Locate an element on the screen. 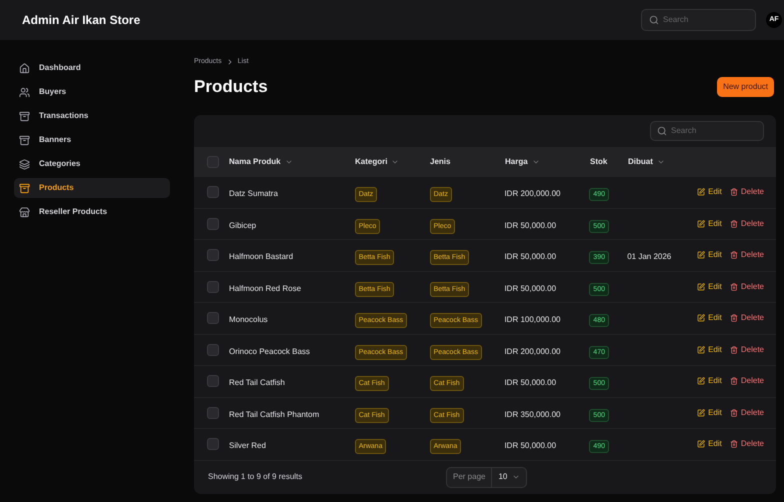  per-page-label: Per page is located at coordinates (469, 477).